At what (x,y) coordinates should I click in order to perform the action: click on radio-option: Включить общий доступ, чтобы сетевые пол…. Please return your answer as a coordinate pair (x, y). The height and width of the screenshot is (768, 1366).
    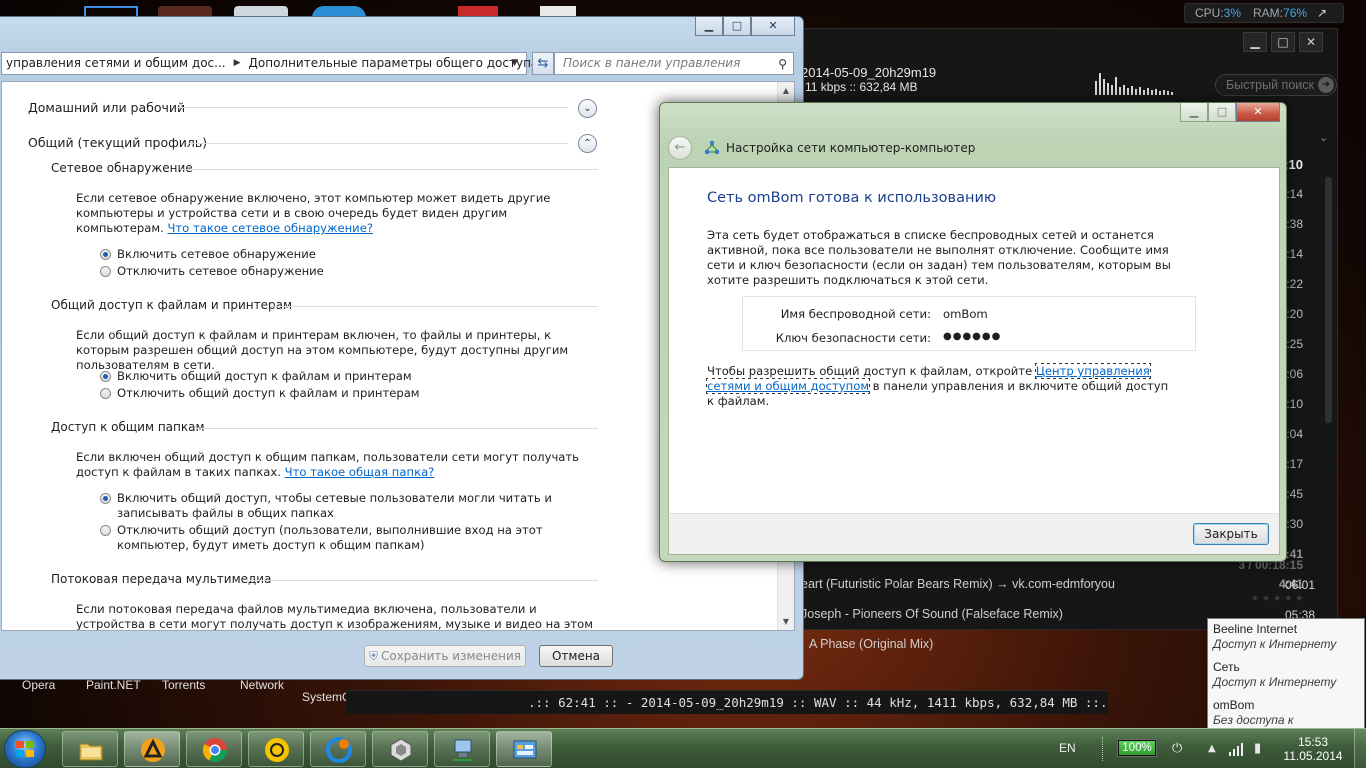
    Looking at the image, I should click on (340, 506).